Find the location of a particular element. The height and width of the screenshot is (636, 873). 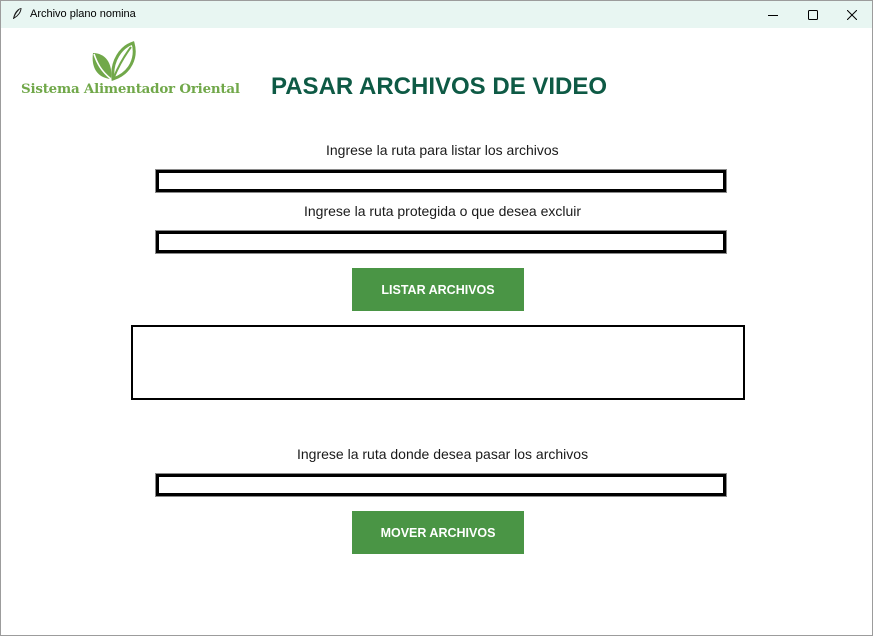

minimize-icon is located at coordinates (773, 15).